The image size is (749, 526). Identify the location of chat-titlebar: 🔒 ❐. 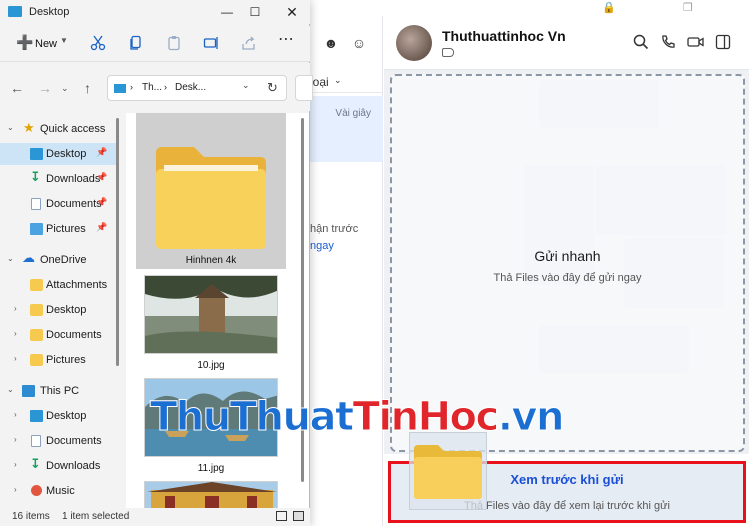
(529, 8).